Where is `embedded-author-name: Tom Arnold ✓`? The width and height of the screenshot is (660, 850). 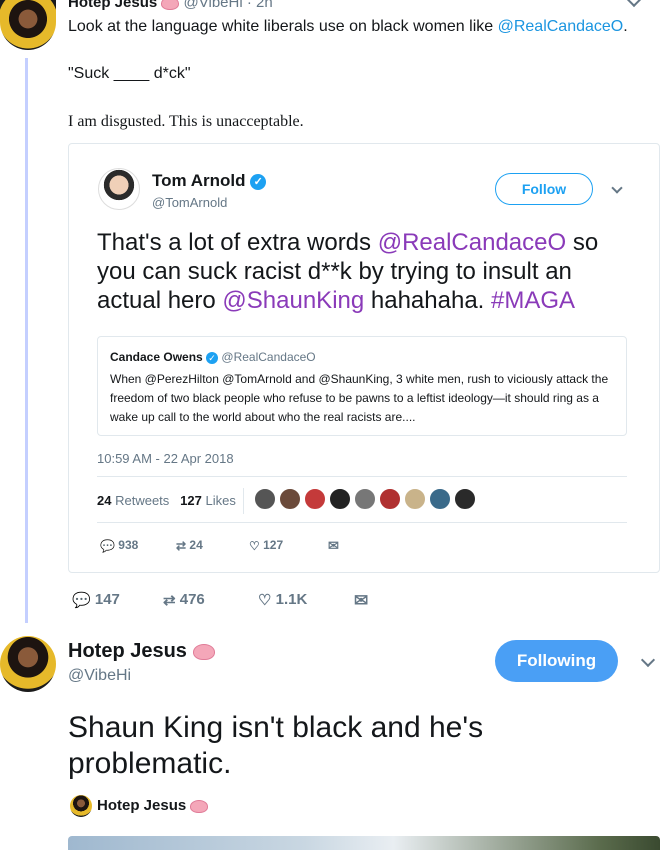 embedded-author-name: Tom Arnold ✓ is located at coordinates (209, 181).